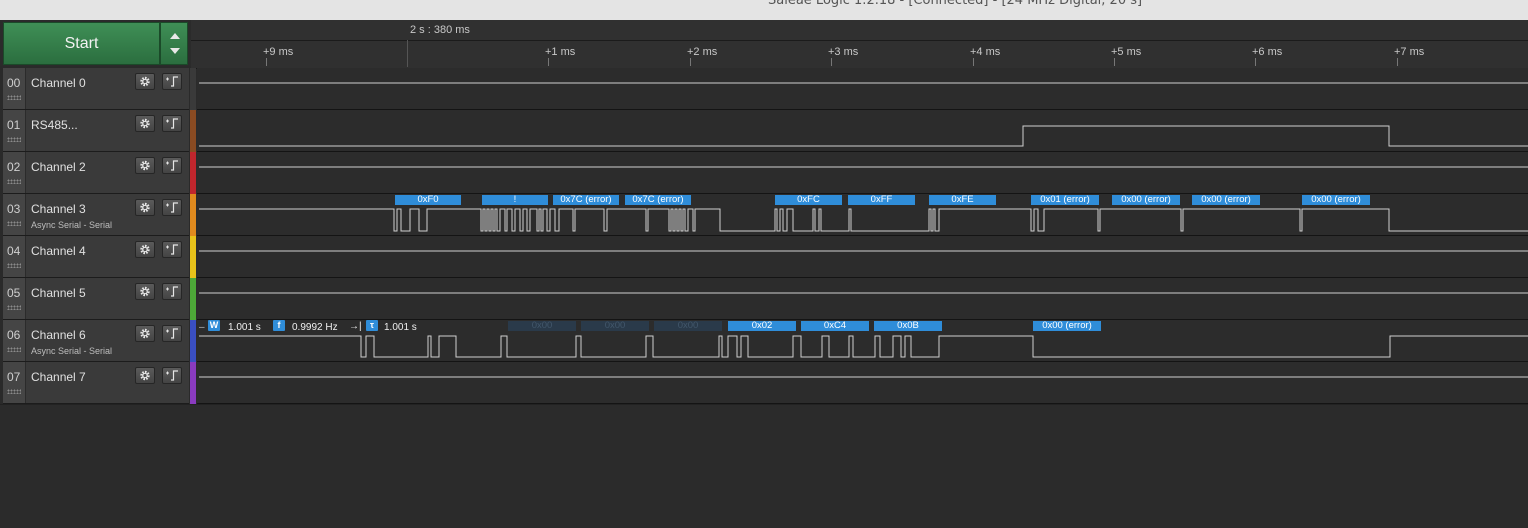 This screenshot has width=1528, height=528. What do you see at coordinates (372, 325) in the screenshot?
I see `period-icon: τ` at bounding box center [372, 325].